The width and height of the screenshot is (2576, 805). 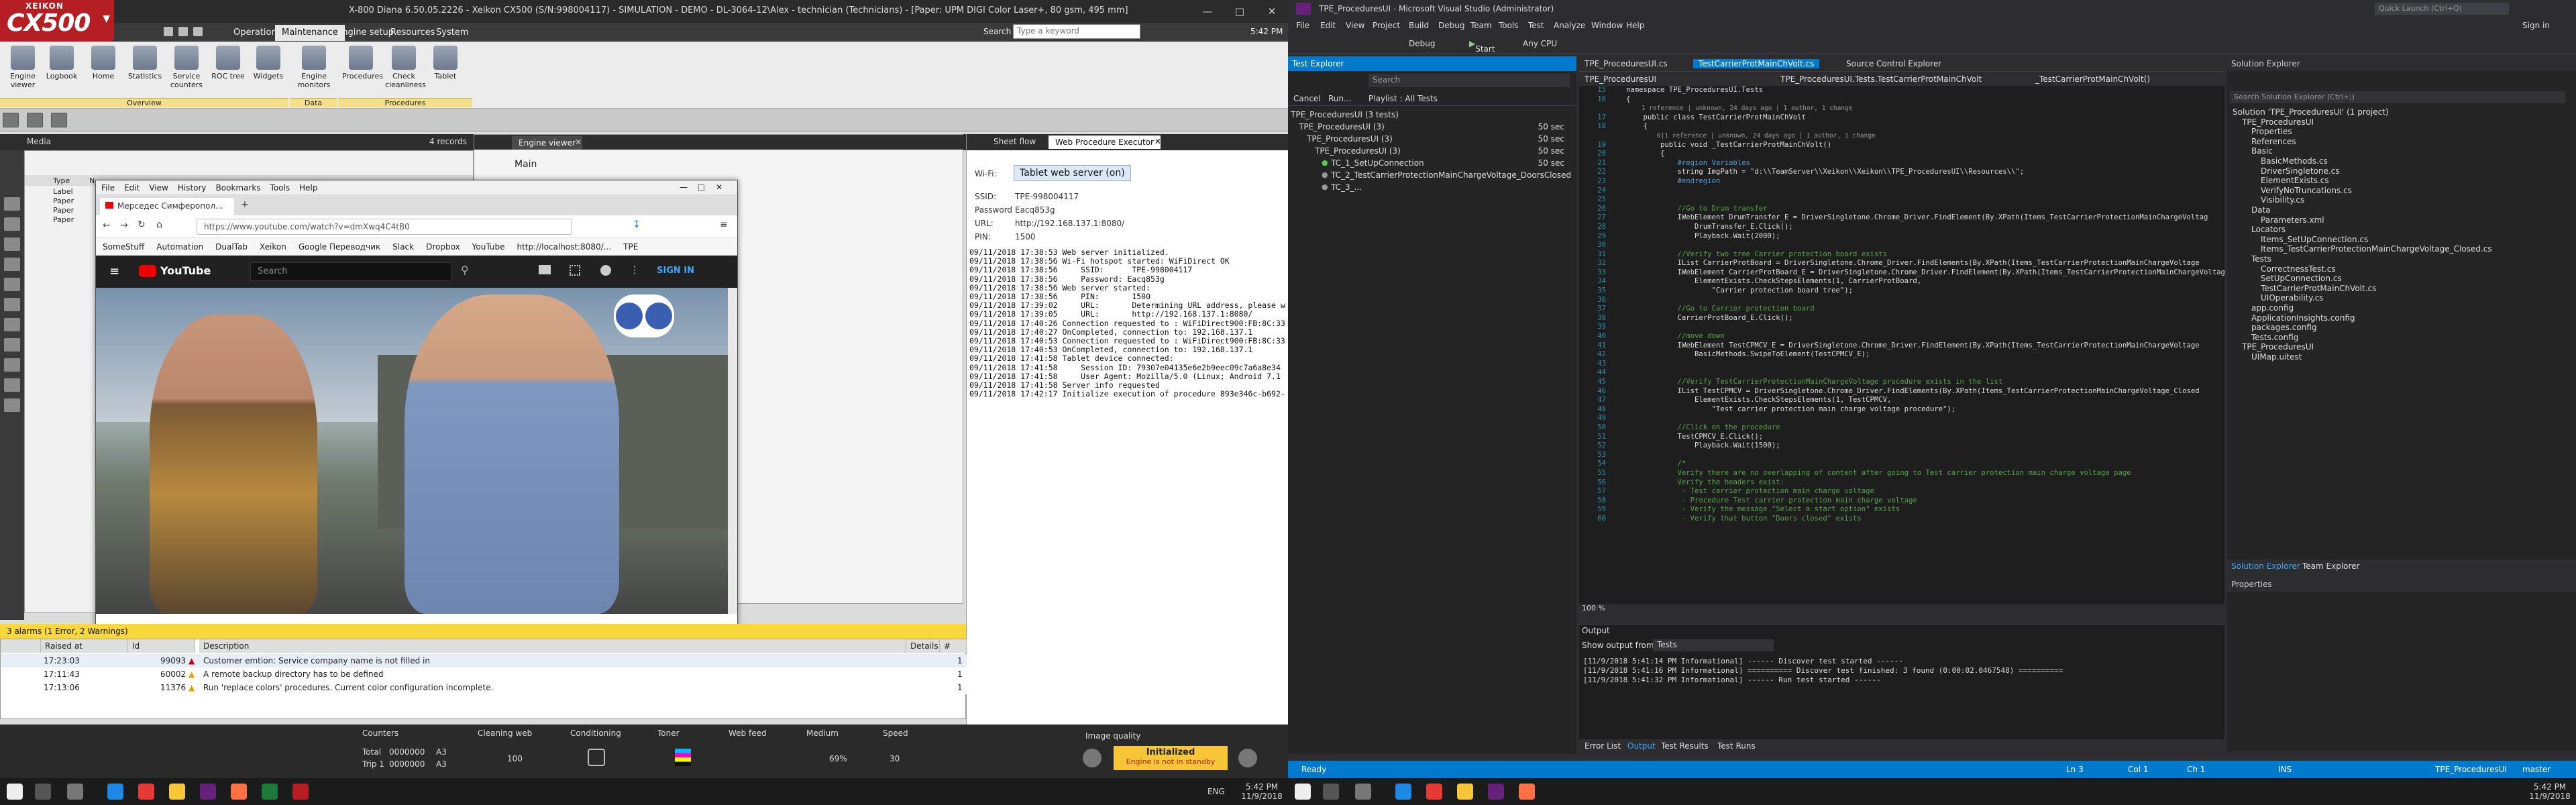 I want to click on tab-test-carrier: TestCarrierProtMainChVolt.cs, so click(x=1756, y=63).